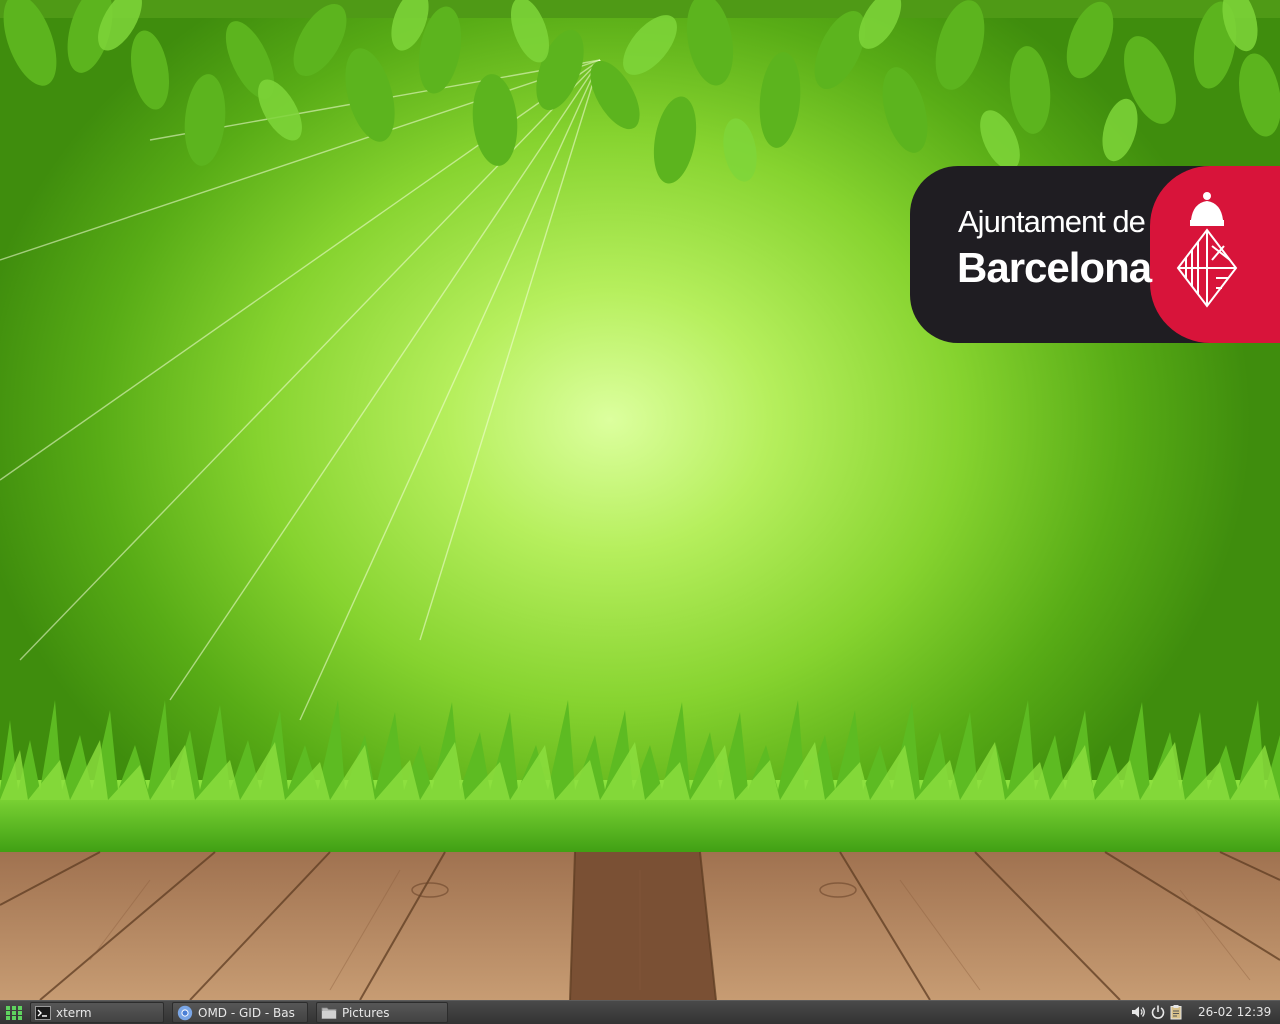 The image size is (1280, 1024). I want to click on power-icon, so click(1158, 1012).